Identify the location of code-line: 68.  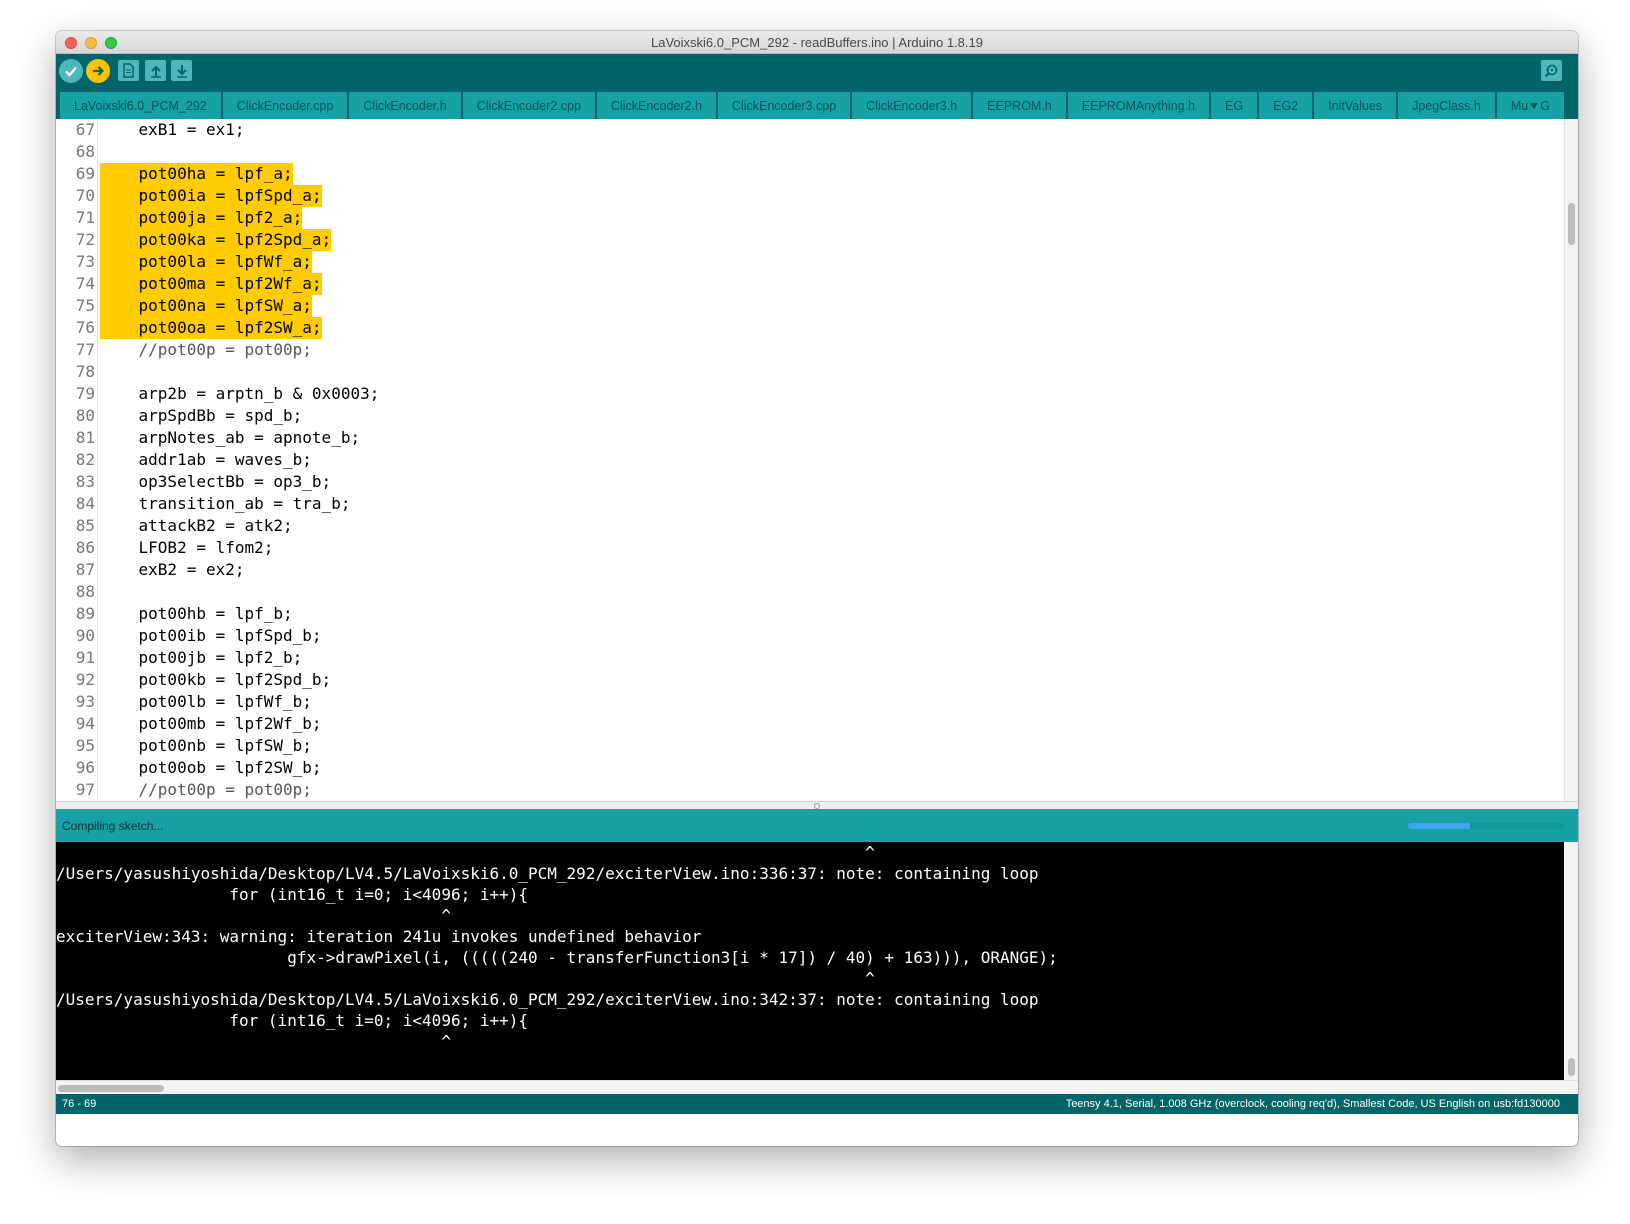
(806, 152).